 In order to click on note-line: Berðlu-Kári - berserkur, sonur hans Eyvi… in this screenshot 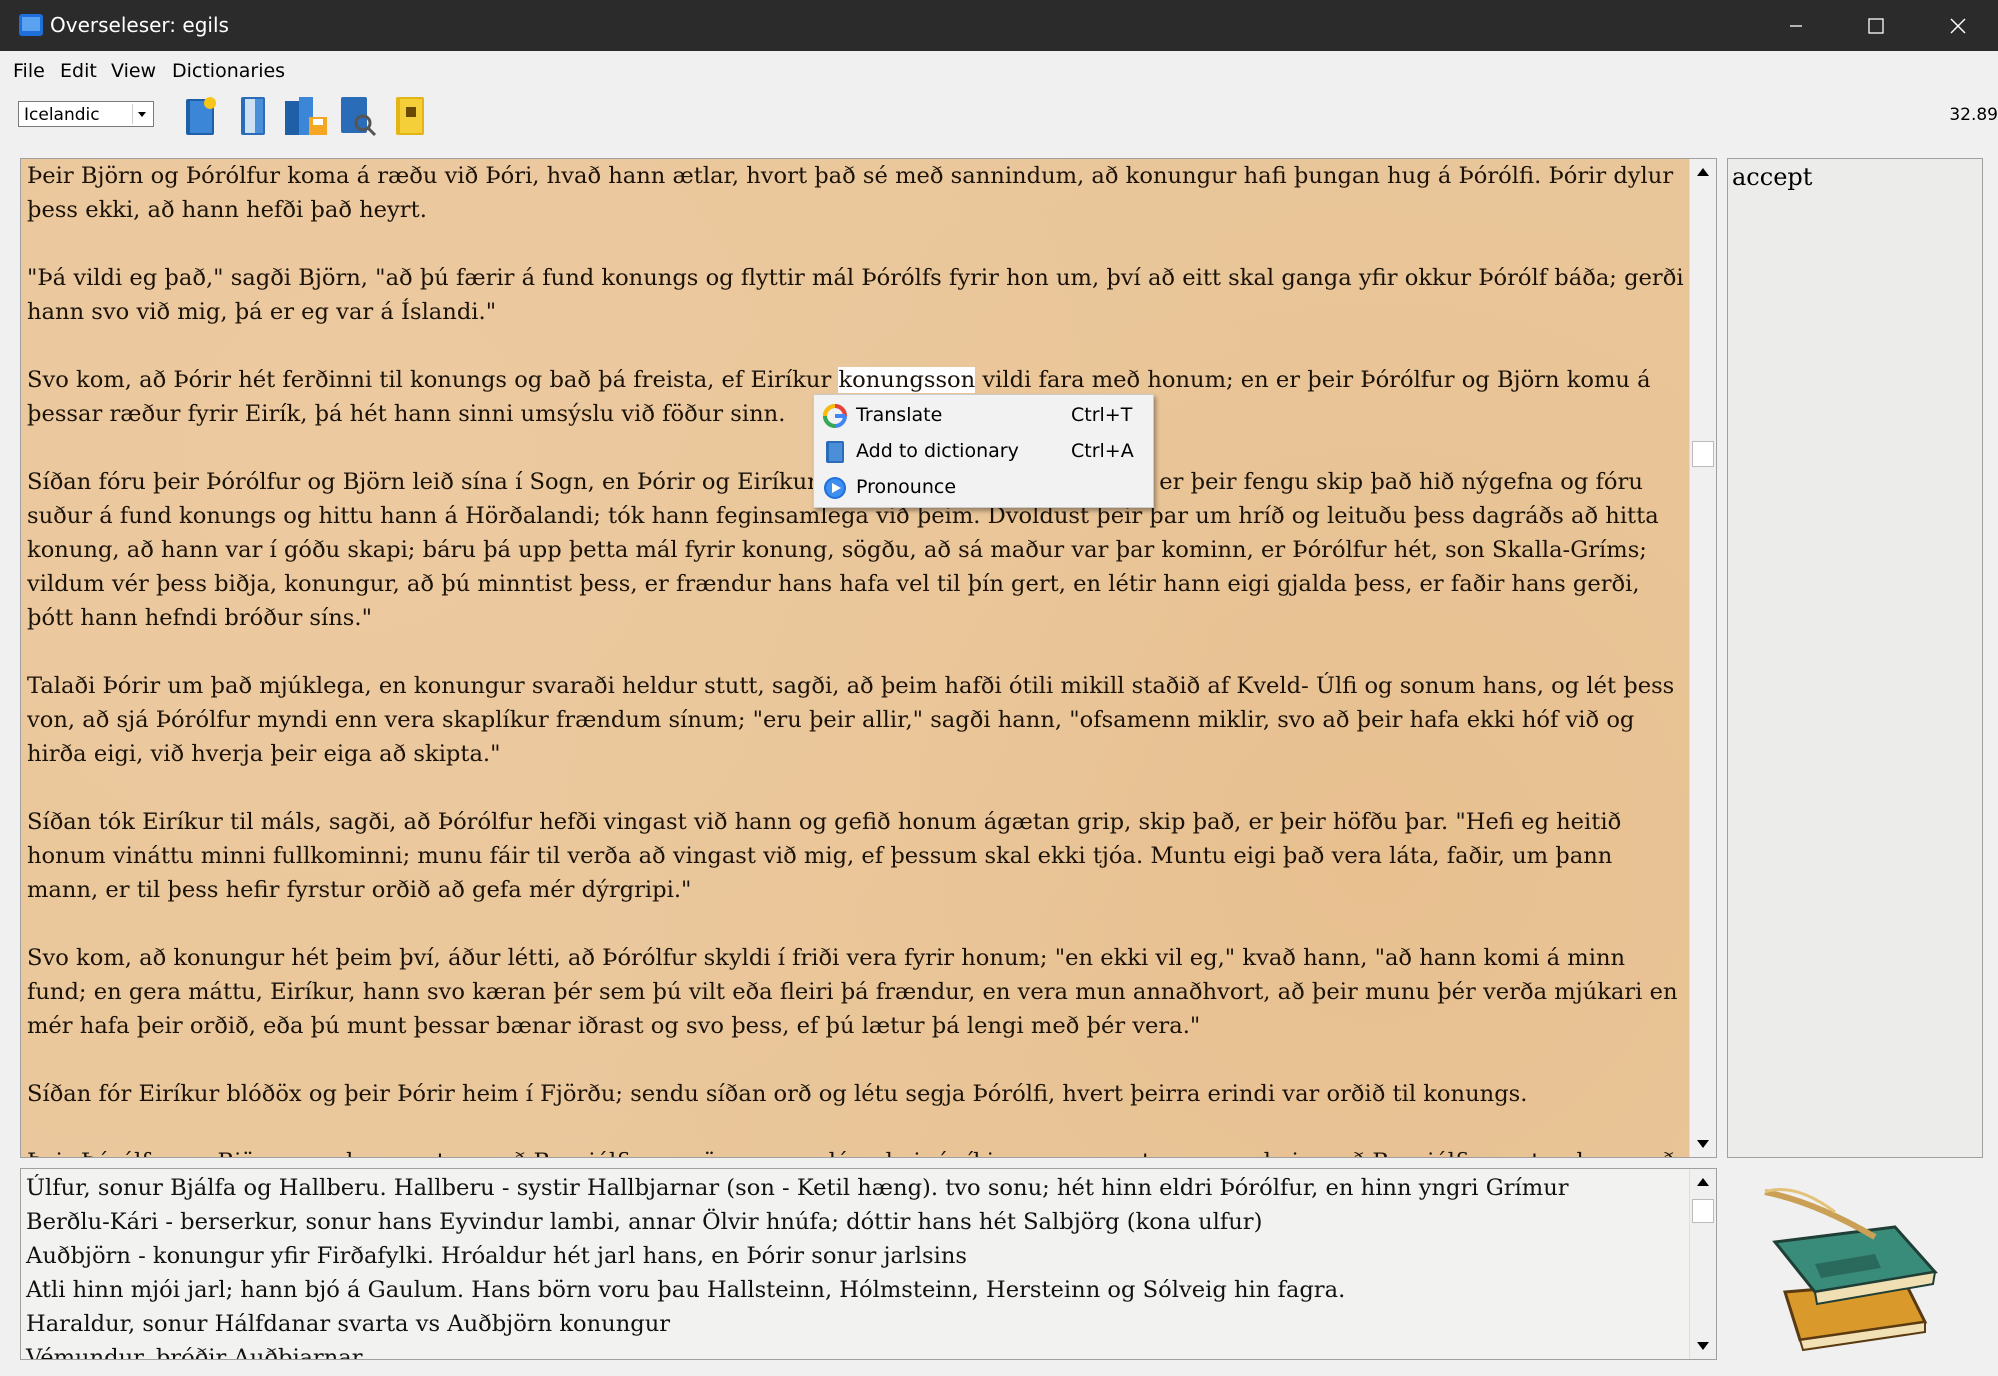, I will do `click(644, 1222)`.